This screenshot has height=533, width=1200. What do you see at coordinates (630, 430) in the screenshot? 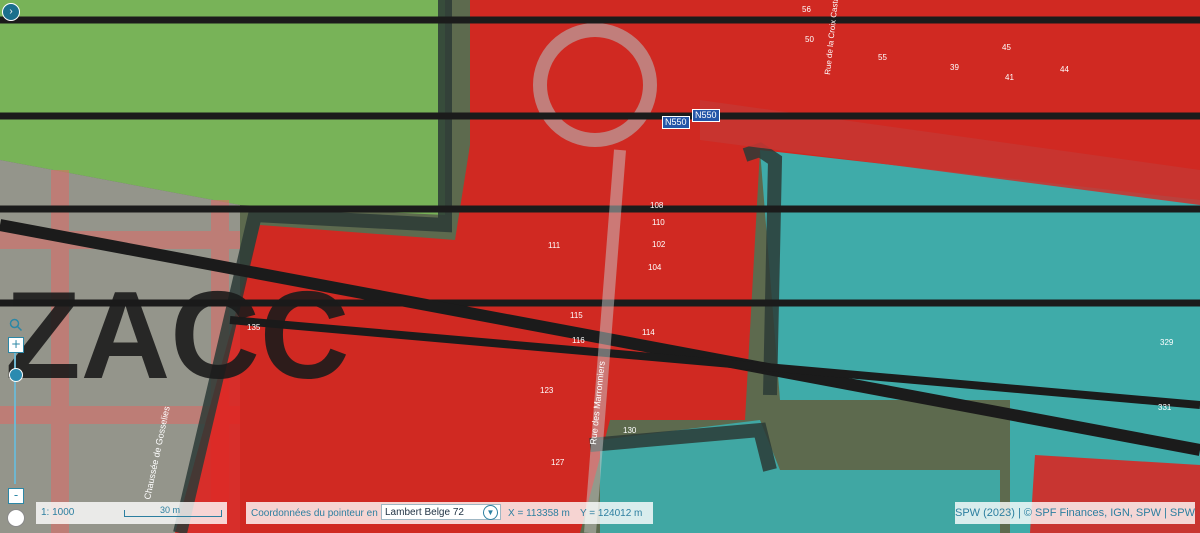
I see `house-number: 130` at bounding box center [630, 430].